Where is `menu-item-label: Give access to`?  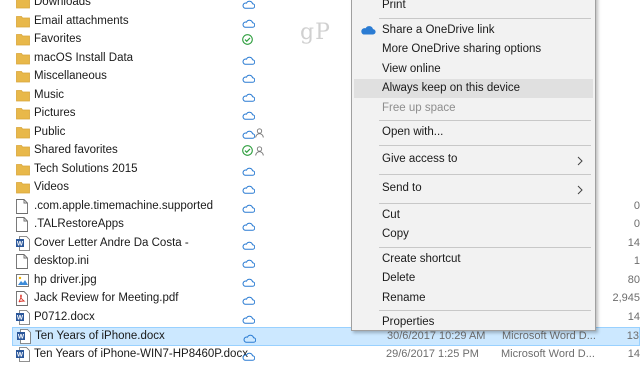 menu-item-label: Give access to is located at coordinates (420, 158).